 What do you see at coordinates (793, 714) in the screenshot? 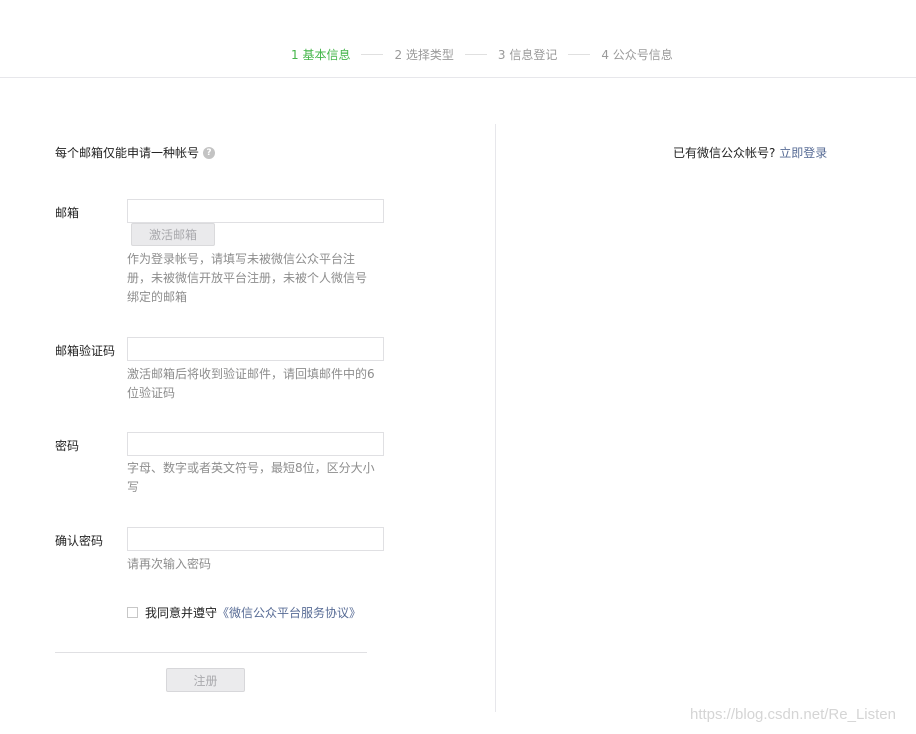
I see `watermark: https://blog.csdn.net/Re_Listen` at bounding box center [793, 714].